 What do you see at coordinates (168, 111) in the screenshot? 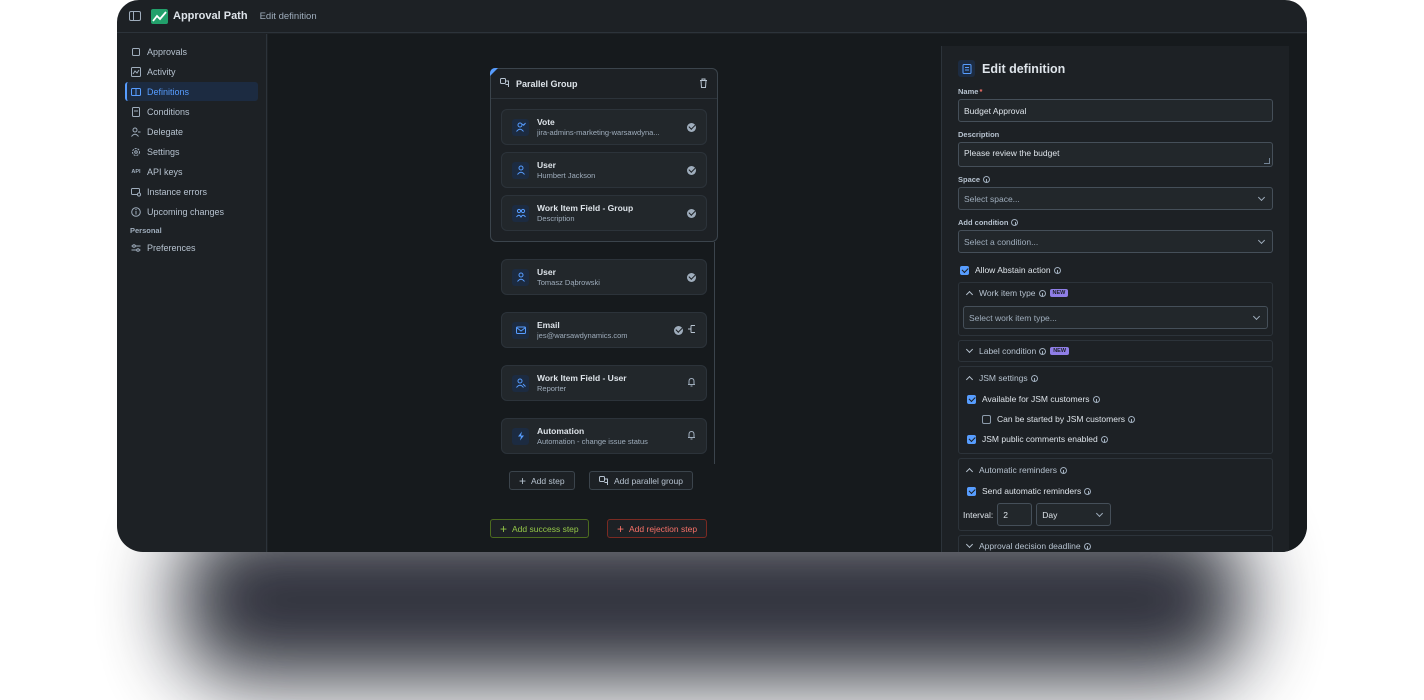
I see `sidebar-item-label: Conditions` at bounding box center [168, 111].